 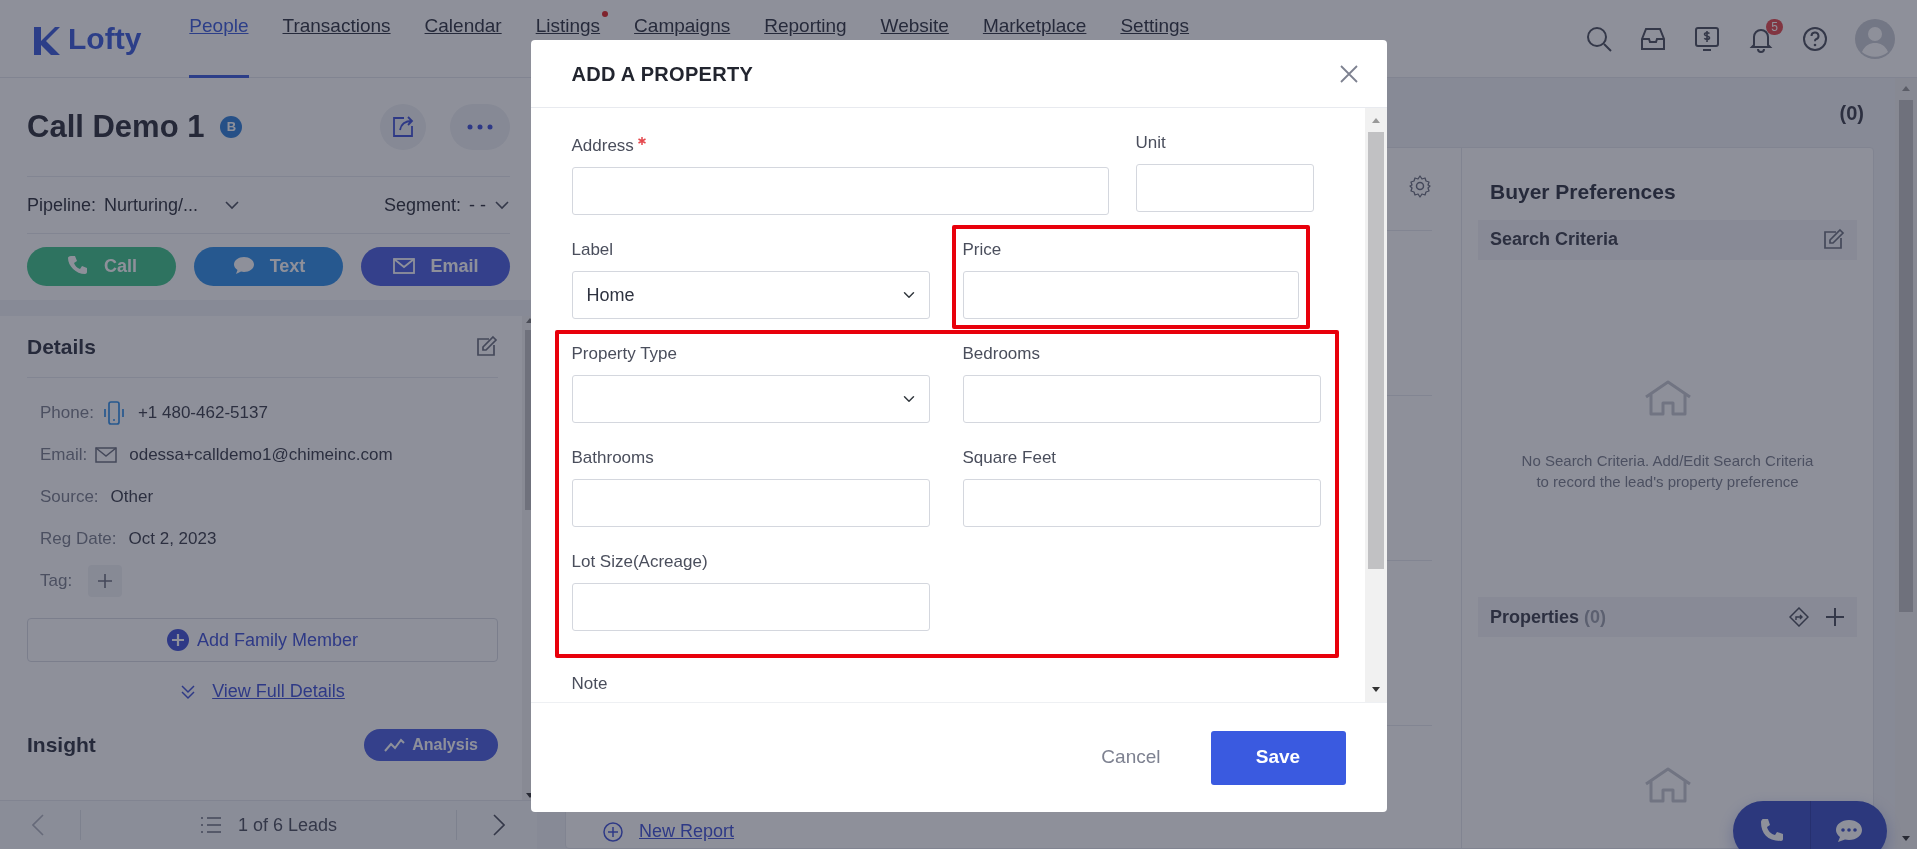 I want to click on notification-badge: 5, so click(x=1774, y=26).